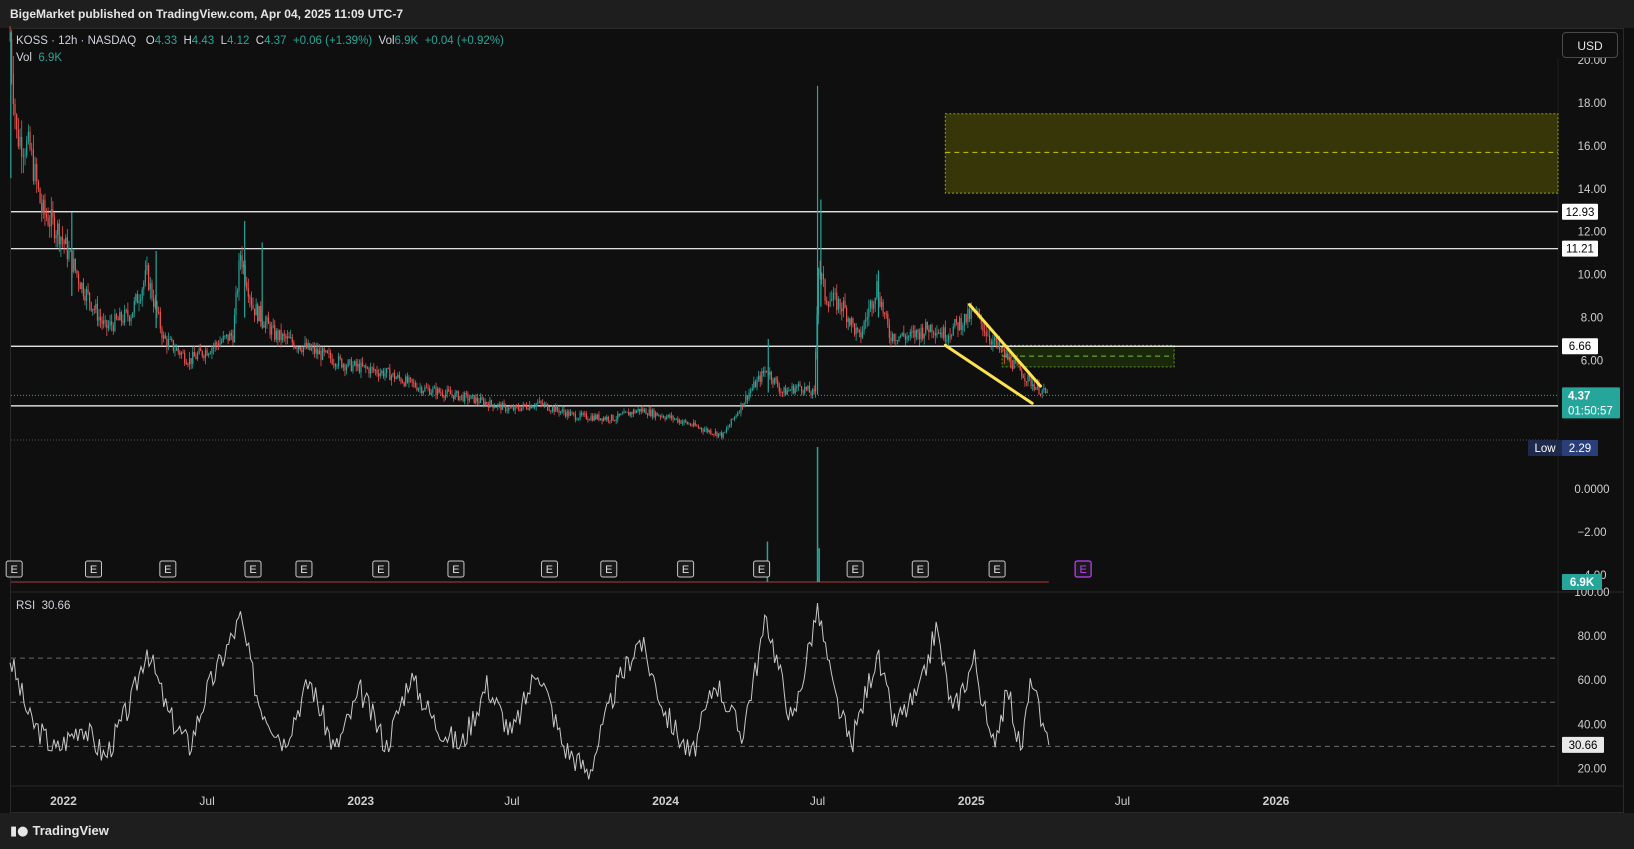 This screenshot has height=849, width=1634. Describe the element at coordinates (1590, 45) in the screenshot. I see `currency-button: USD` at that location.